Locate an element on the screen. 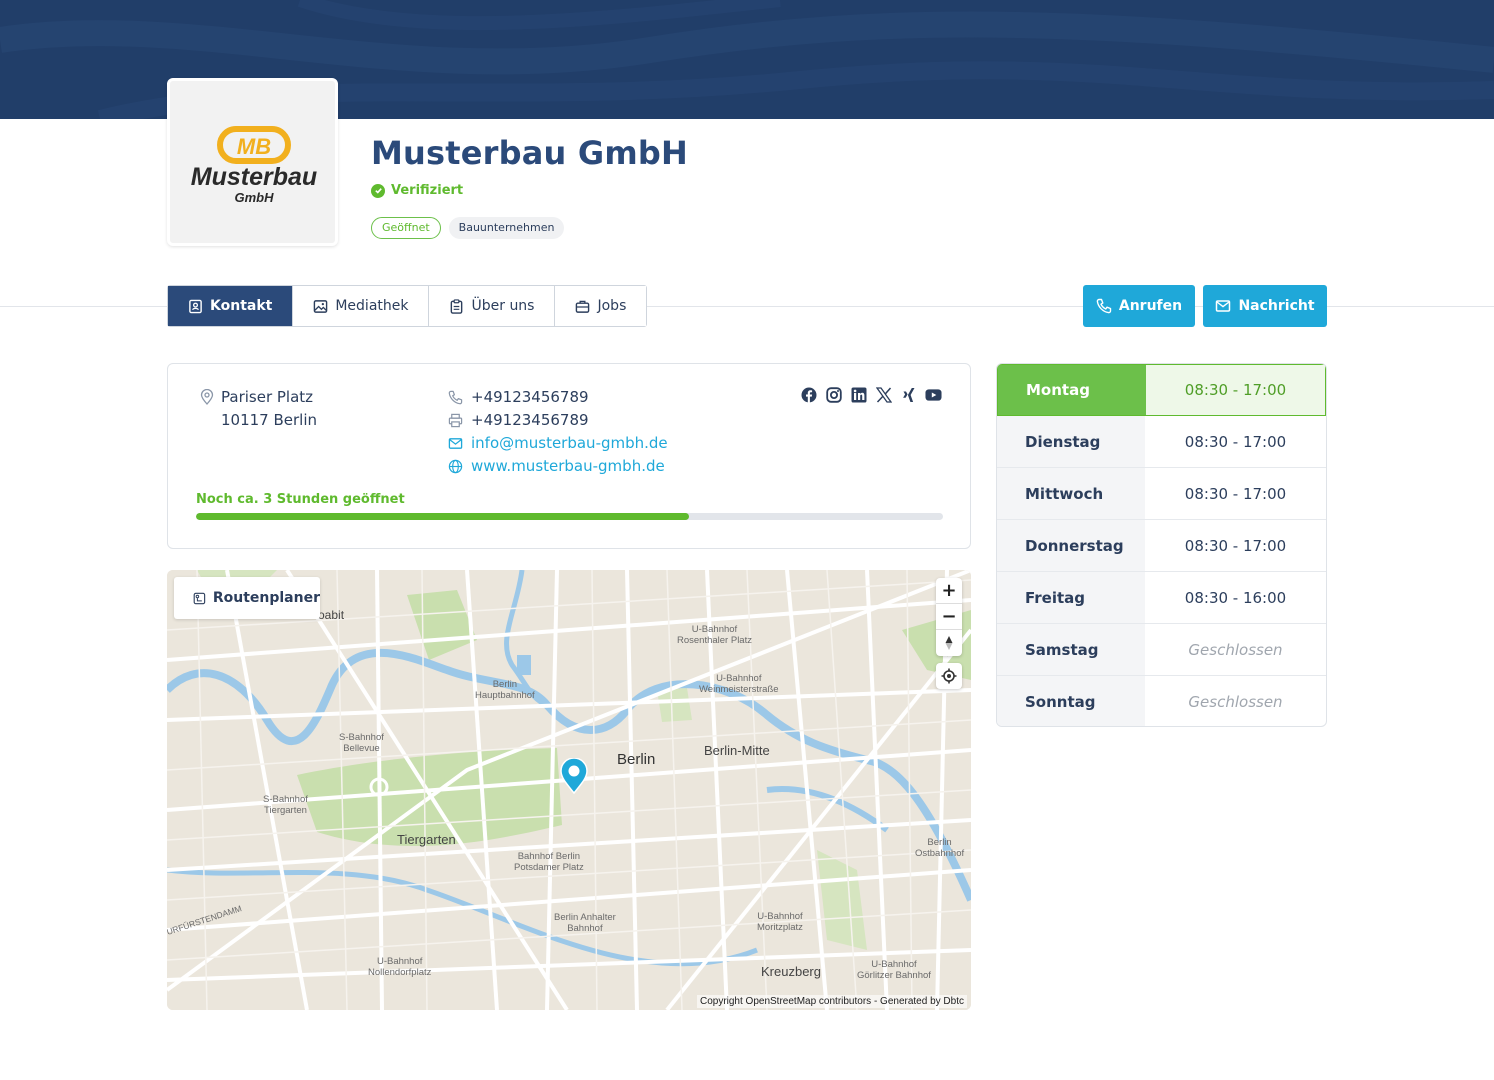  crosshair-icon is located at coordinates (949, 676).